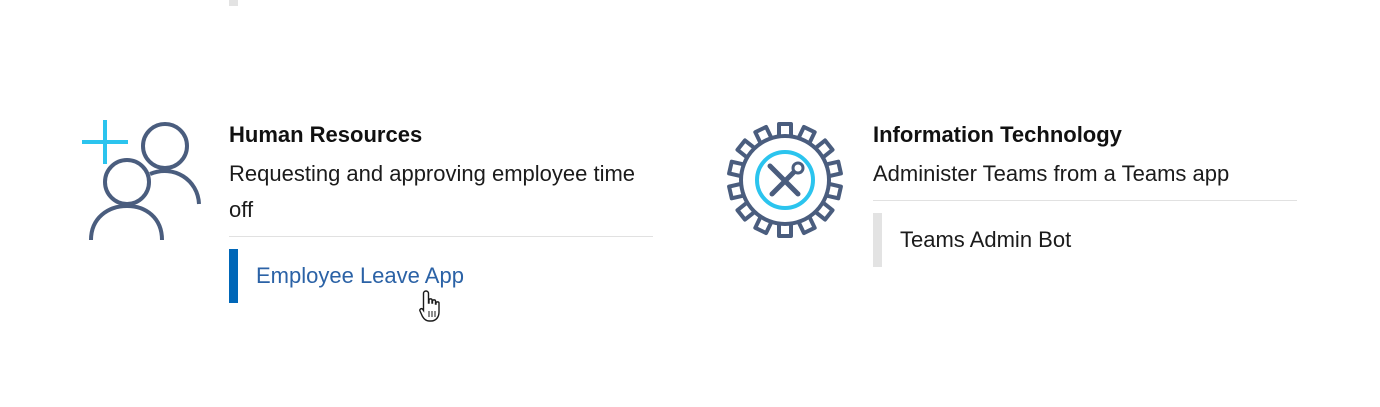 Image resolution: width=1380 pixels, height=407 pixels. What do you see at coordinates (431, 306) in the screenshot?
I see `hand-pointer-cursor-icon` at bounding box center [431, 306].